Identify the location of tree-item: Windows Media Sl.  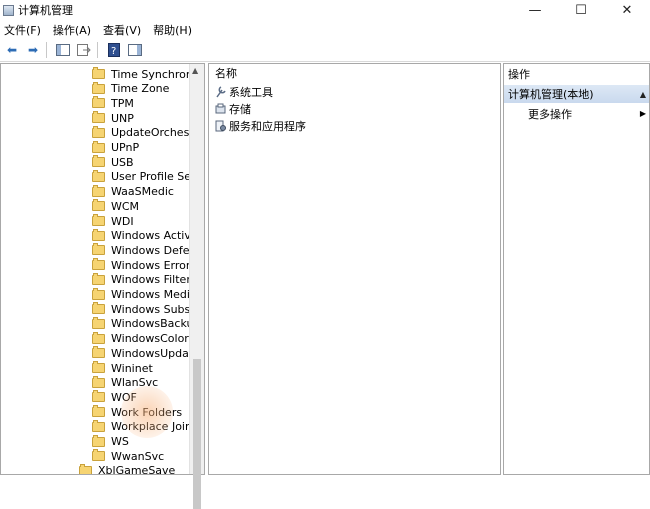
(141, 294).